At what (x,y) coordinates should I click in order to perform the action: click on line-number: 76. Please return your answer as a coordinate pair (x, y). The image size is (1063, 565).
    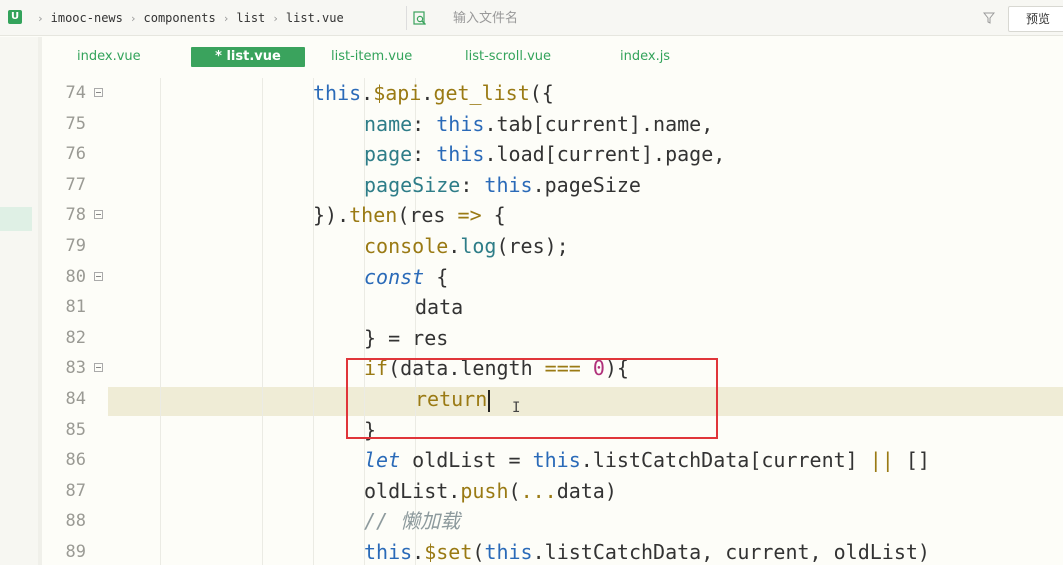
    Looking at the image, I should click on (75, 154).